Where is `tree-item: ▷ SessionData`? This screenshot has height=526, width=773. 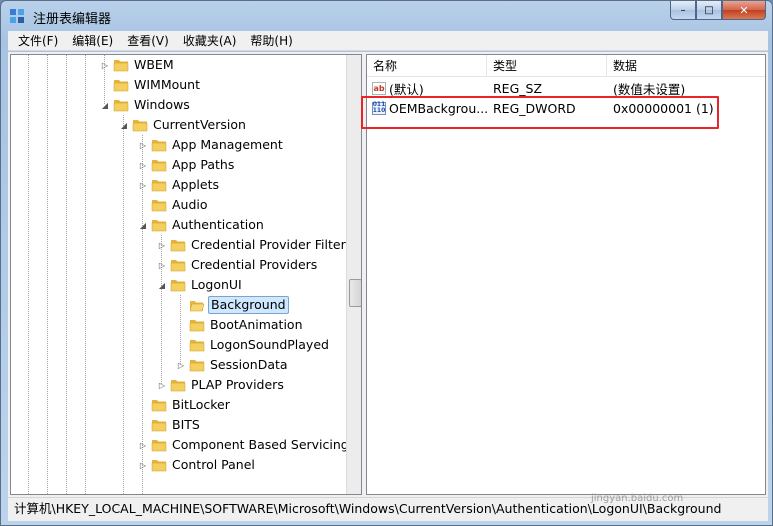
tree-item: ▷ SessionData is located at coordinates (233, 365).